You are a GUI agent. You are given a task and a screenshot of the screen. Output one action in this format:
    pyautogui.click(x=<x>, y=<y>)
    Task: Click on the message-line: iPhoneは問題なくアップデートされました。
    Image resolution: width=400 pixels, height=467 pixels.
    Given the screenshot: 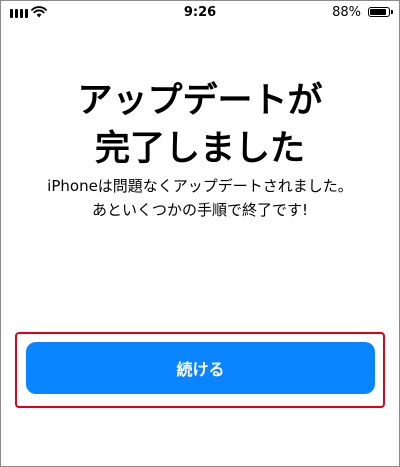 What is the action you would take?
    pyautogui.click(x=200, y=186)
    